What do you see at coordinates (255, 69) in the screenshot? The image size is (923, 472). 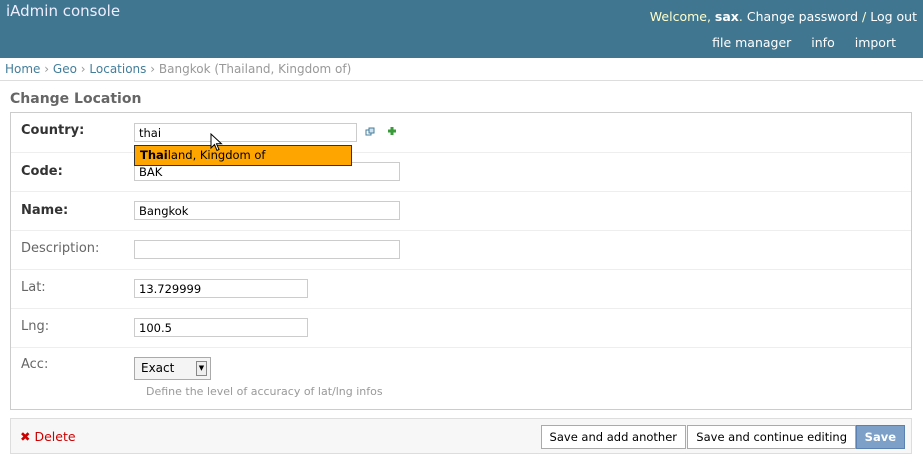 I see `breadcrumb-current: Bangkok (Thailand, Kingdom of)` at bounding box center [255, 69].